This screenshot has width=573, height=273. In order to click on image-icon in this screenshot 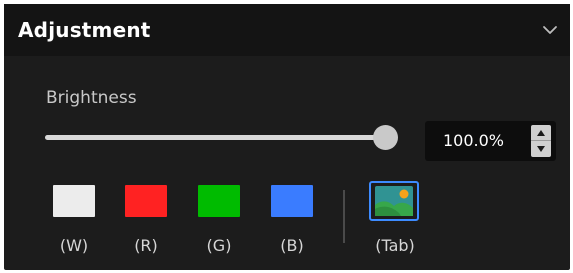, I will do `click(394, 201)`.